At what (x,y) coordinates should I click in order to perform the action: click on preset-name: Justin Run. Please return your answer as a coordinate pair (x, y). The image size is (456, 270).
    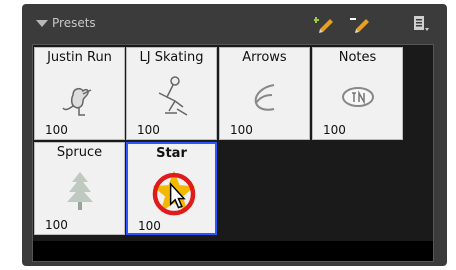
    Looking at the image, I should click on (79, 57).